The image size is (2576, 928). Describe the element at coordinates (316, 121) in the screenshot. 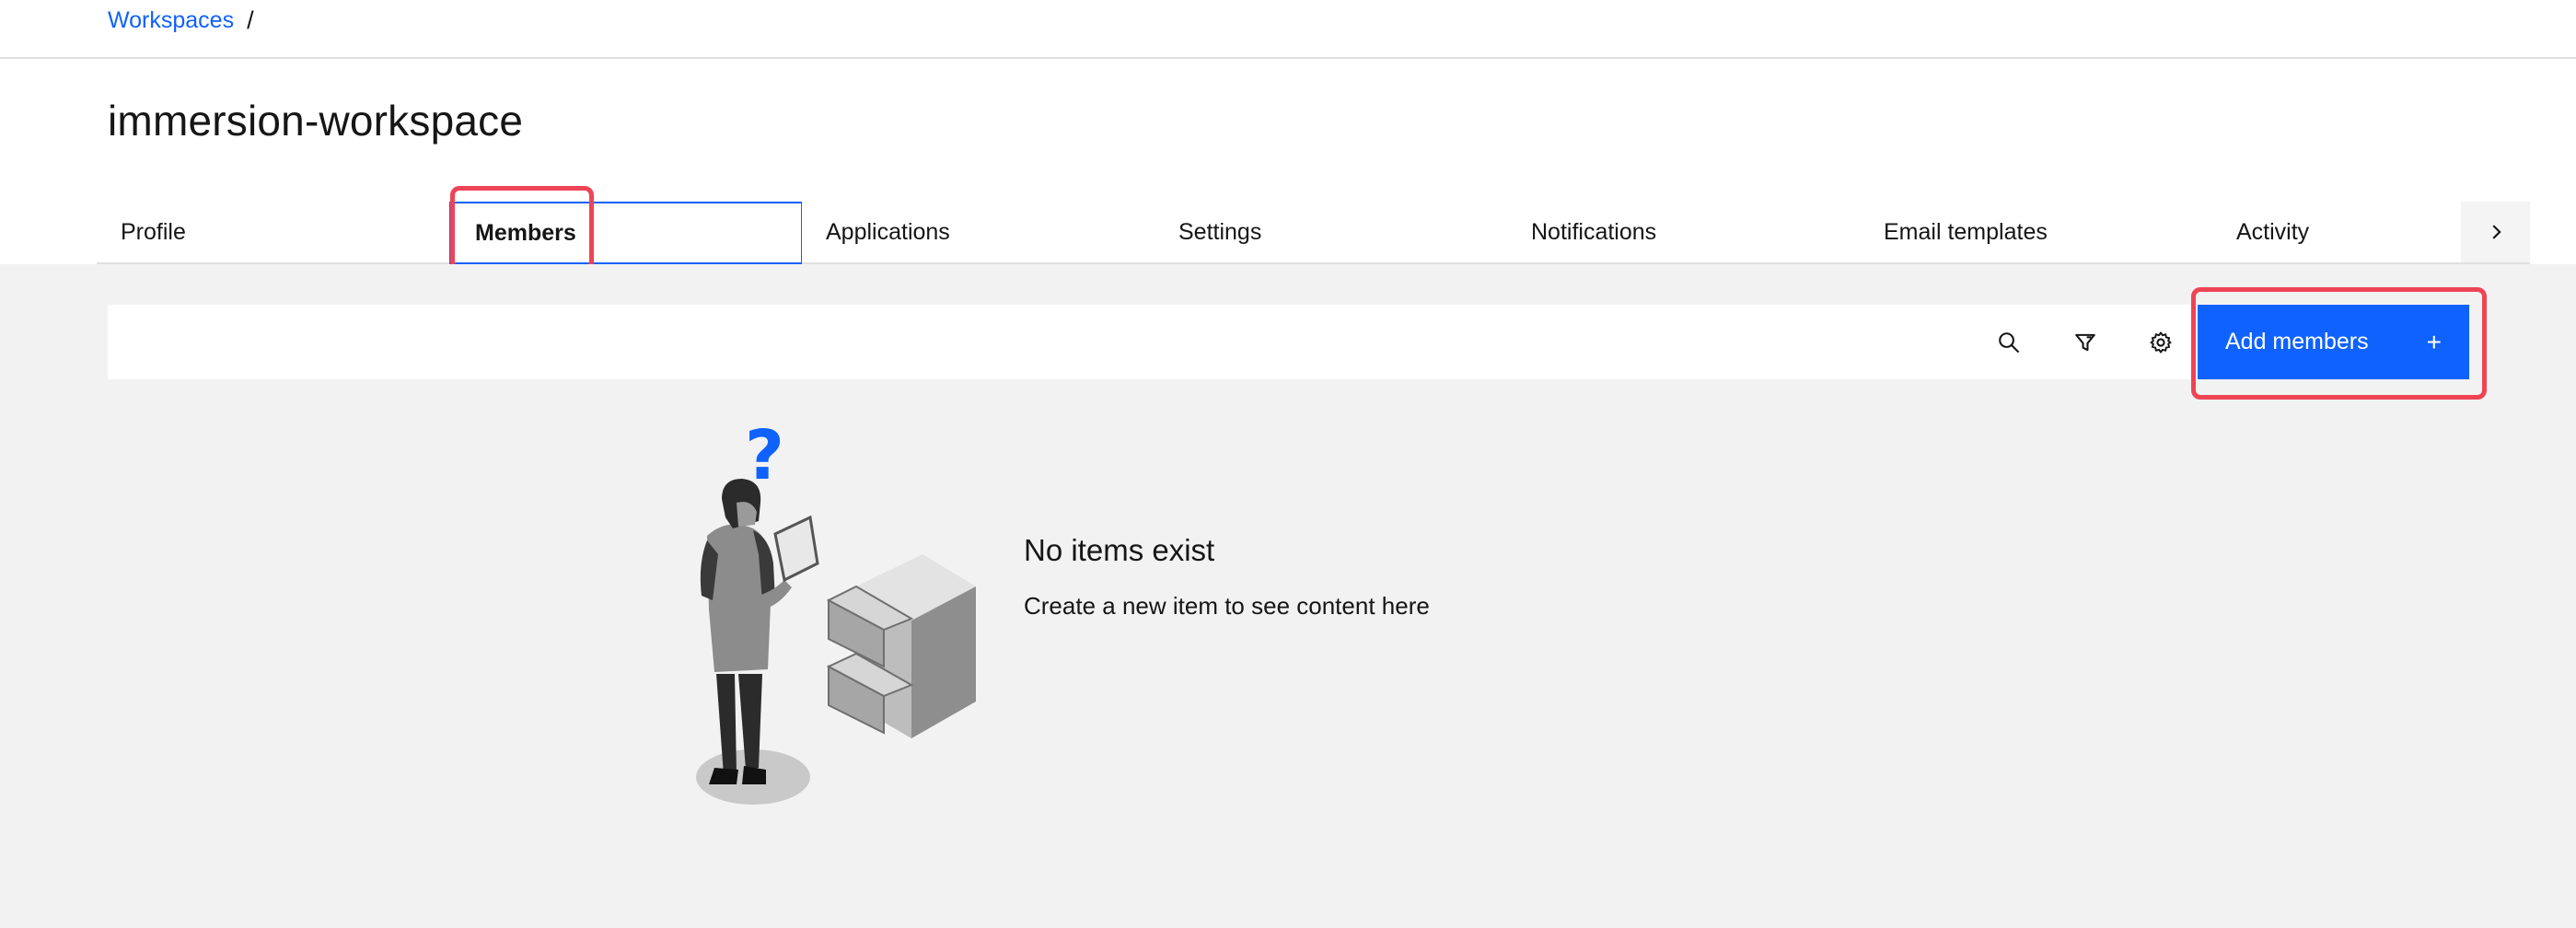

I see `page-title: immersion-workspace` at that location.